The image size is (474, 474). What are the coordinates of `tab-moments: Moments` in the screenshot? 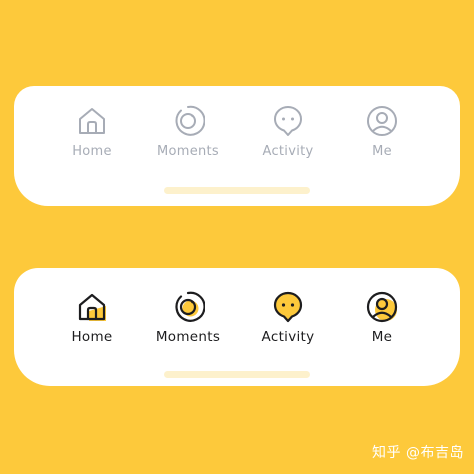 It's located at (188, 327).